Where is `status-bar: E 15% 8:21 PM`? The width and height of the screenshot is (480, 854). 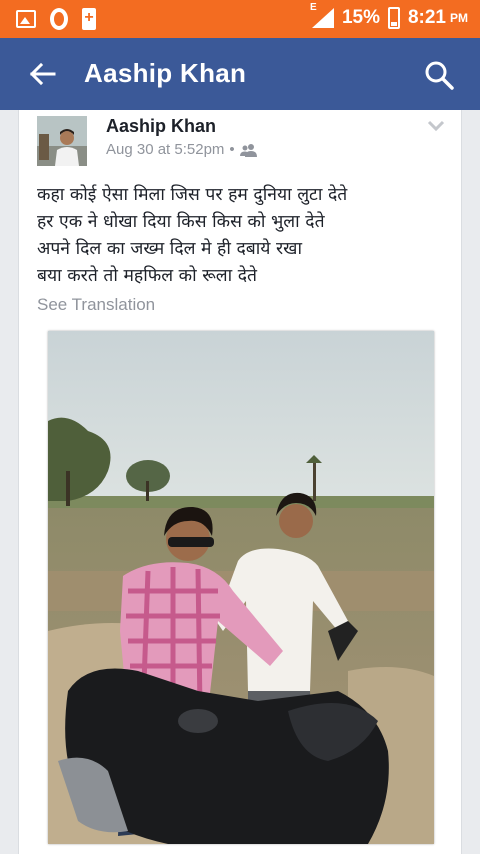 status-bar: E 15% 8:21 PM is located at coordinates (240, 19).